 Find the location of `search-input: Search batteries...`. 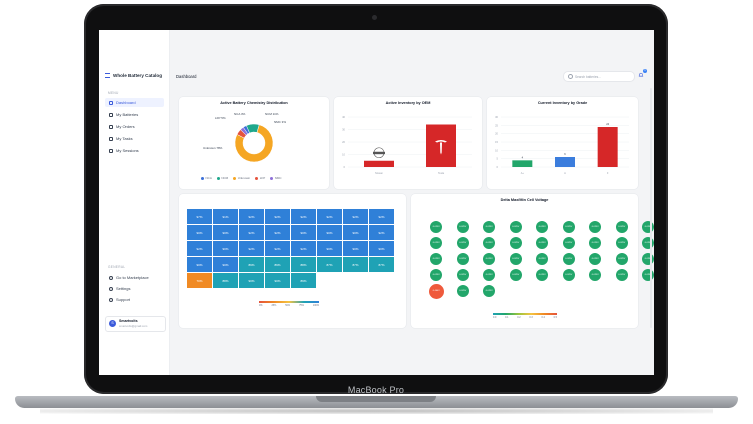

search-input: Search batteries... is located at coordinates (599, 76).